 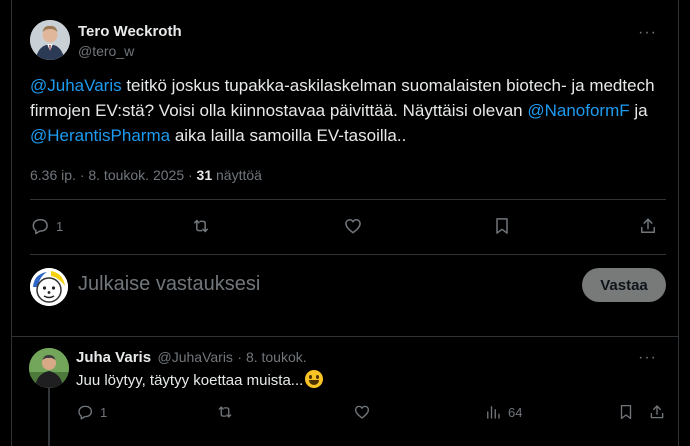 I want to click on thread-connector, so click(x=49, y=416).